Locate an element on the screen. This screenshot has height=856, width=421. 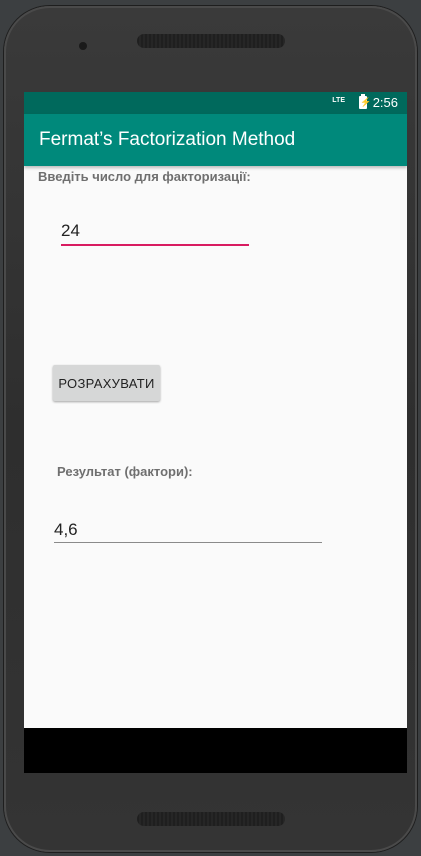
number-input is located at coordinates (155, 232).